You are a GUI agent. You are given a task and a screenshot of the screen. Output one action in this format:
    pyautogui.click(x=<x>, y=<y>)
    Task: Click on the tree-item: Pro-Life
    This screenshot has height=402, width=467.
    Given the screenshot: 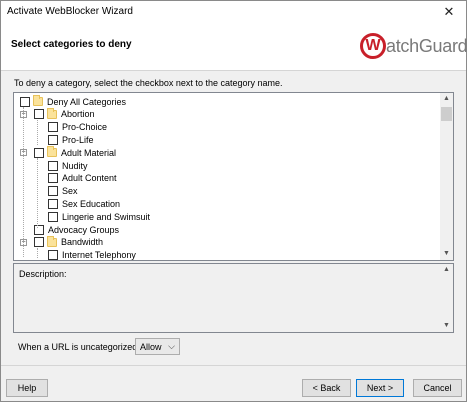 What is the action you would take?
    pyautogui.click(x=71, y=139)
    